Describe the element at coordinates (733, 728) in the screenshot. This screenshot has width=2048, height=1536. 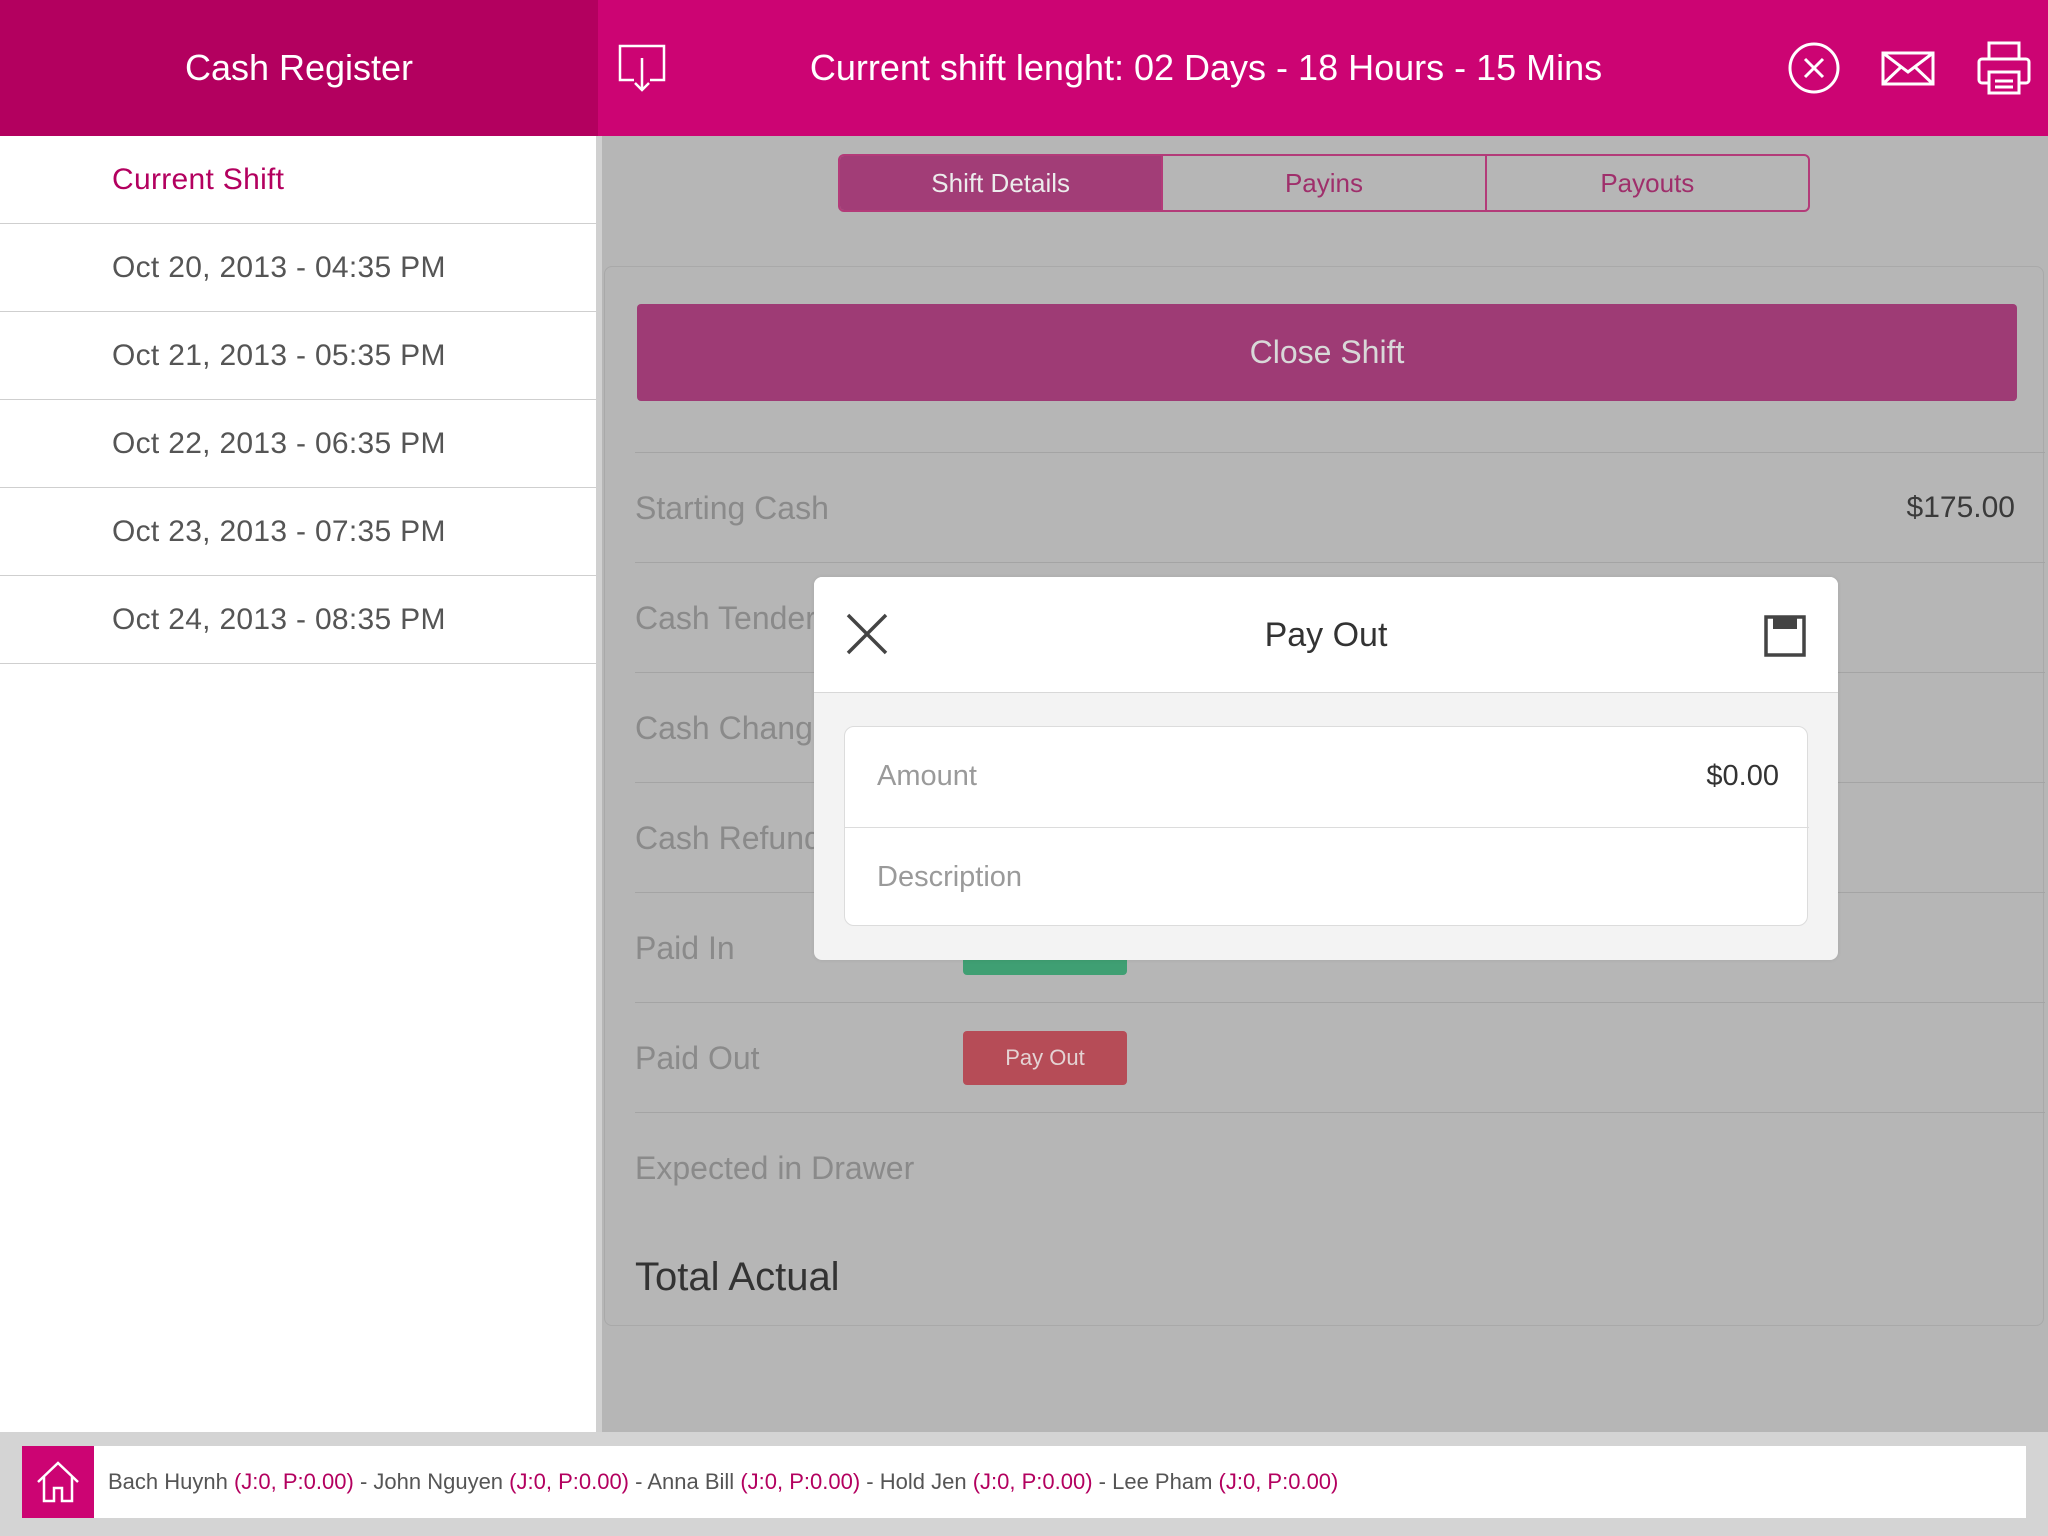
I see `row-label: Cash Change` at that location.